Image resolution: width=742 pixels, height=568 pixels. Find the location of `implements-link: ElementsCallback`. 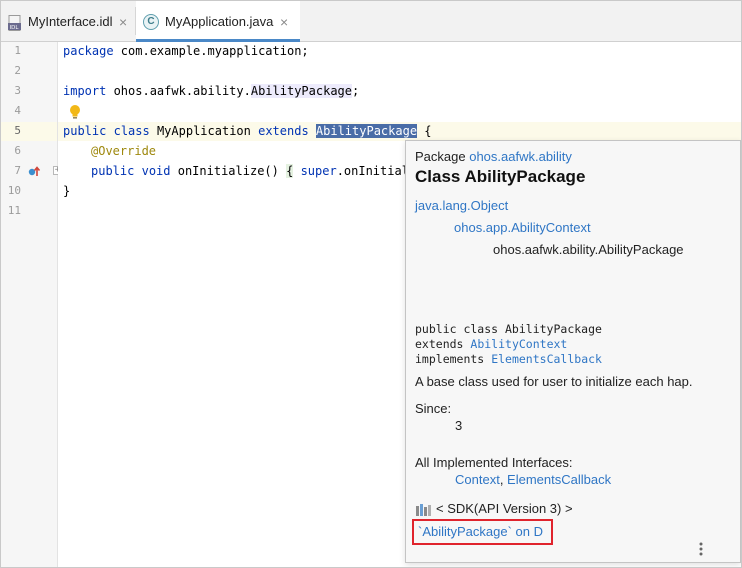

implements-link: ElementsCallback is located at coordinates (546, 359).